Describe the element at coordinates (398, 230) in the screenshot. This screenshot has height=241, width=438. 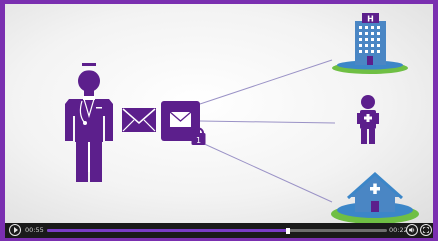
I see `remaining-time: 00:22` at that location.